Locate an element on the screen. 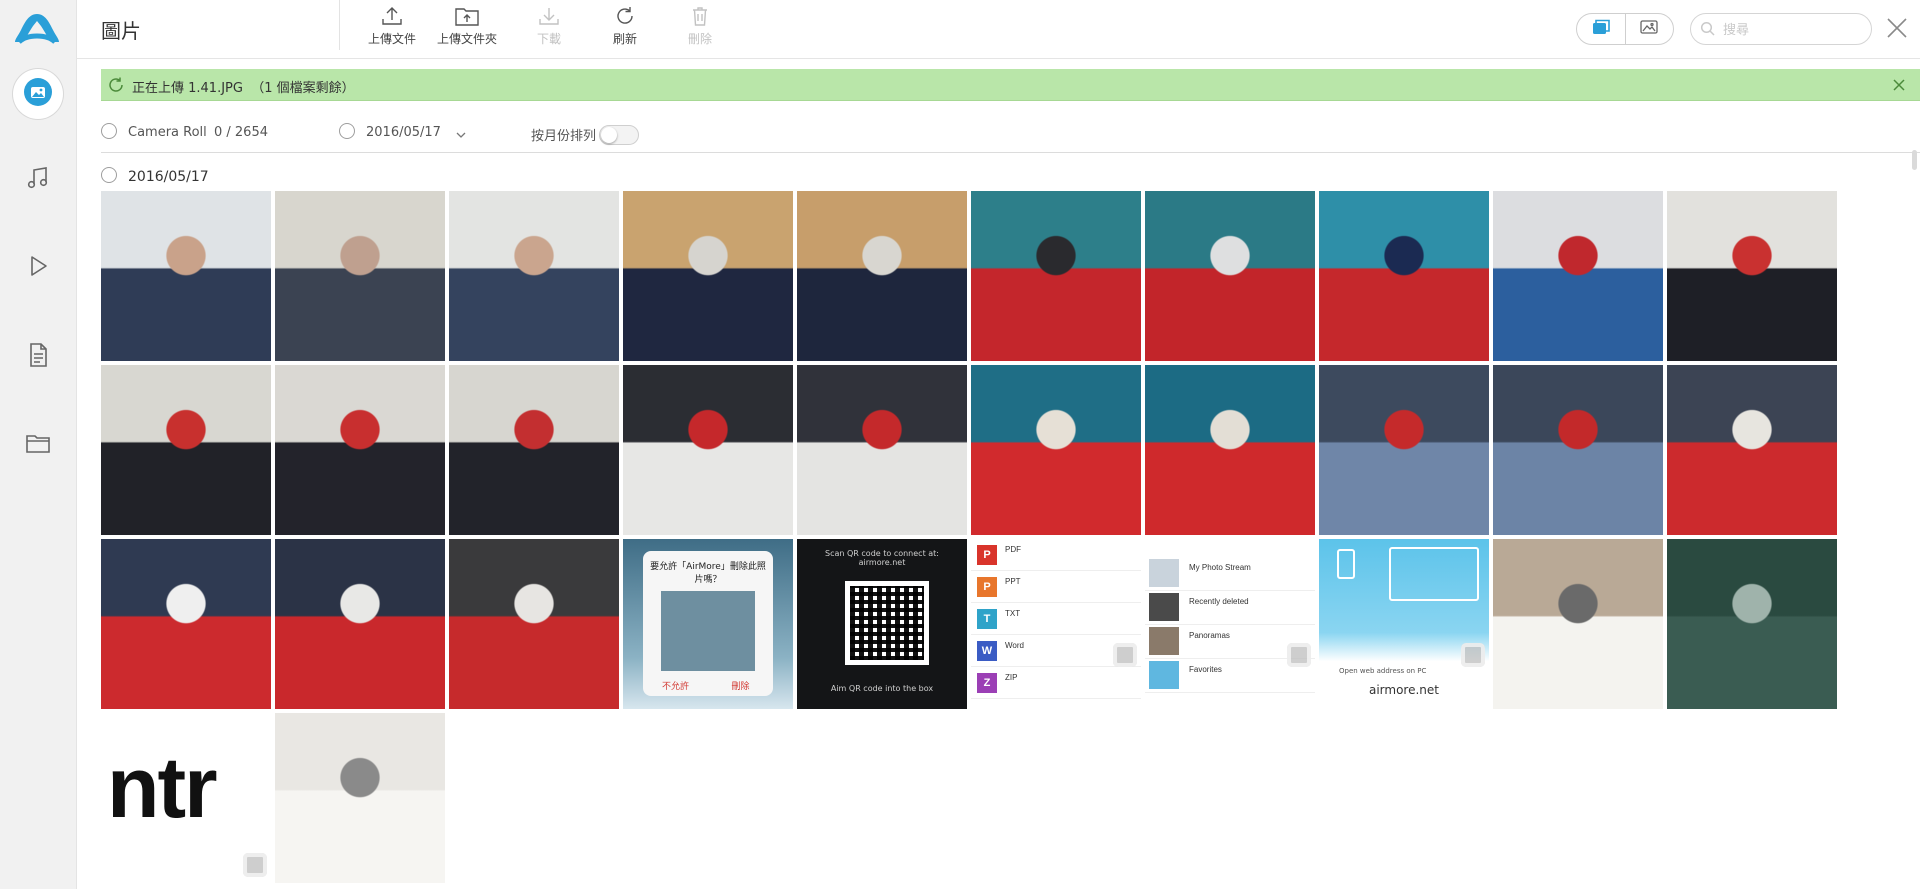  thumb-text: Scan QR code to connect at: airmore.net is located at coordinates (882, 558).